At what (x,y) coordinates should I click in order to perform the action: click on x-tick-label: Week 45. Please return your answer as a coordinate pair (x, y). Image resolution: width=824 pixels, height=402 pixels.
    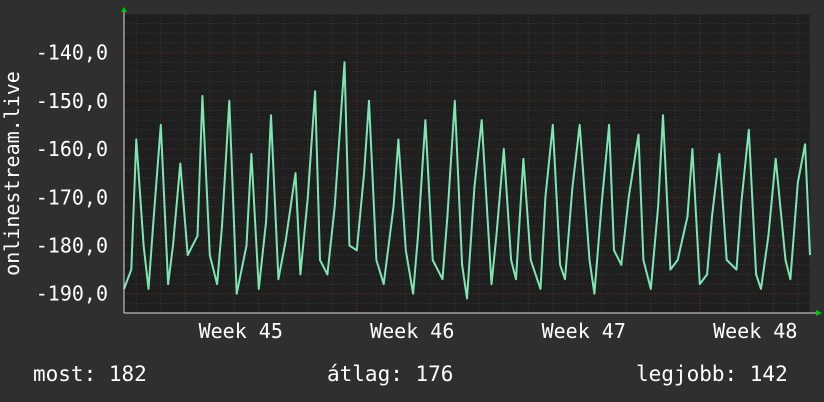
    Looking at the image, I should click on (241, 331).